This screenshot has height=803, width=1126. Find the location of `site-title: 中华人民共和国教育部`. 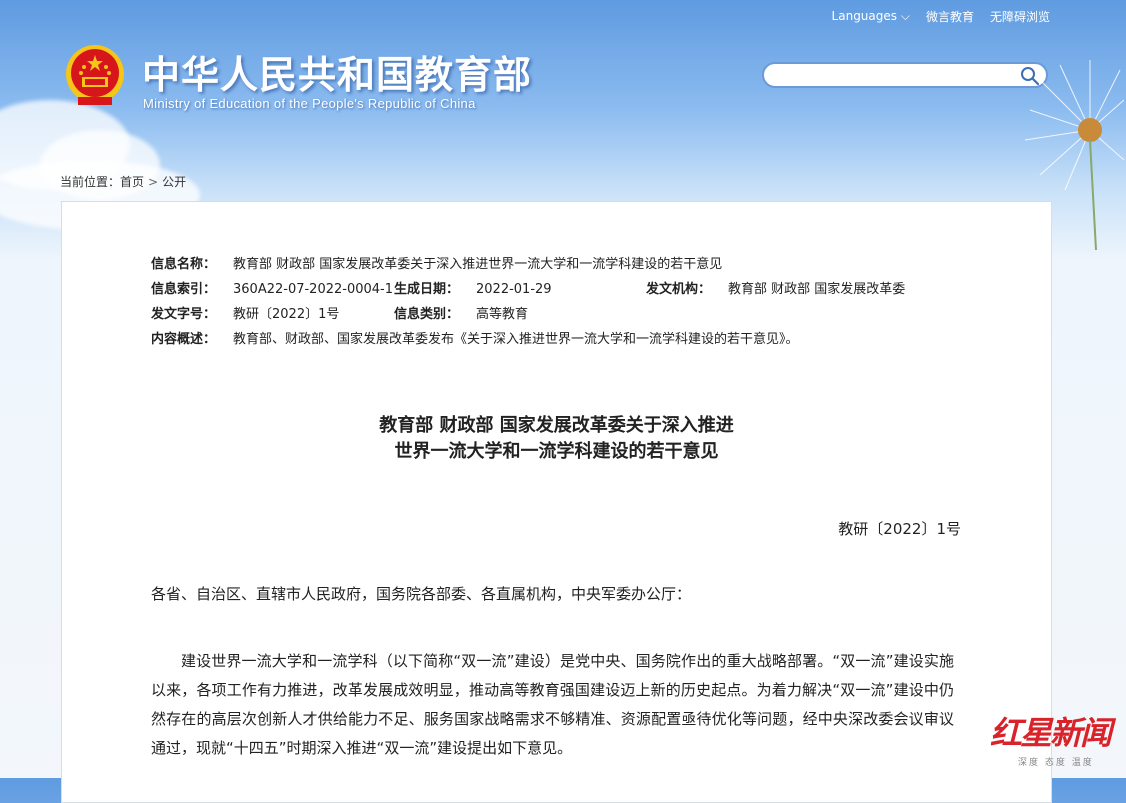

site-title: 中华人民共和国教育部 is located at coordinates (337, 75).